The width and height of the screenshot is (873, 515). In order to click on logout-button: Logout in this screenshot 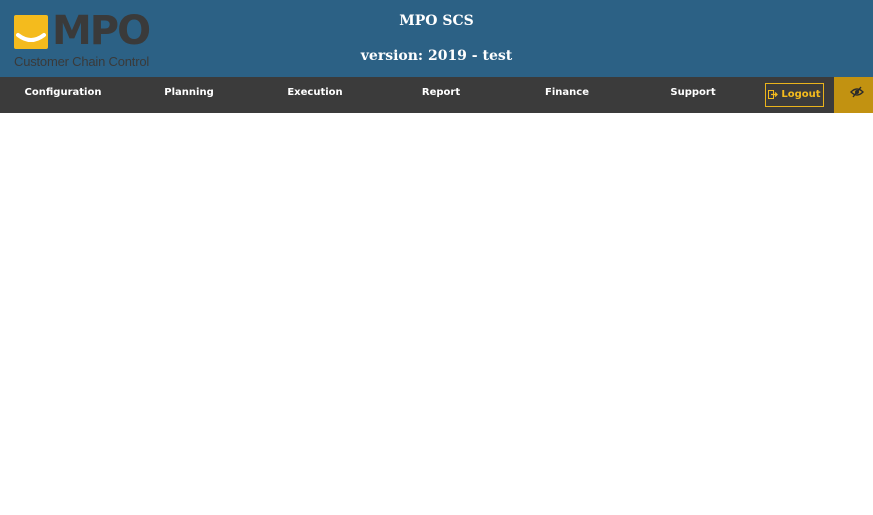, I will do `click(794, 95)`.